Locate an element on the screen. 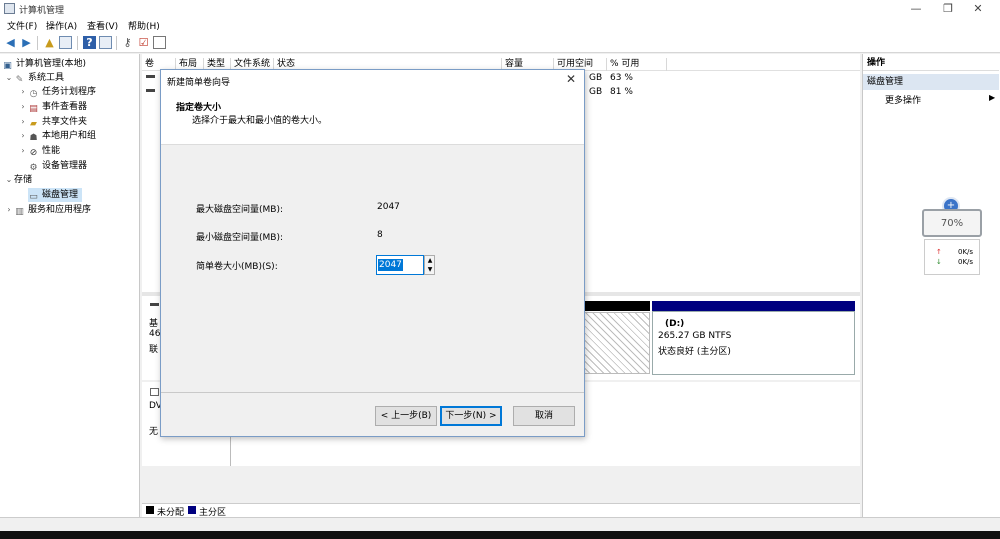 The width and height of the screenshot is (1000, 539). status-bar is located at coordinates (500, 524).